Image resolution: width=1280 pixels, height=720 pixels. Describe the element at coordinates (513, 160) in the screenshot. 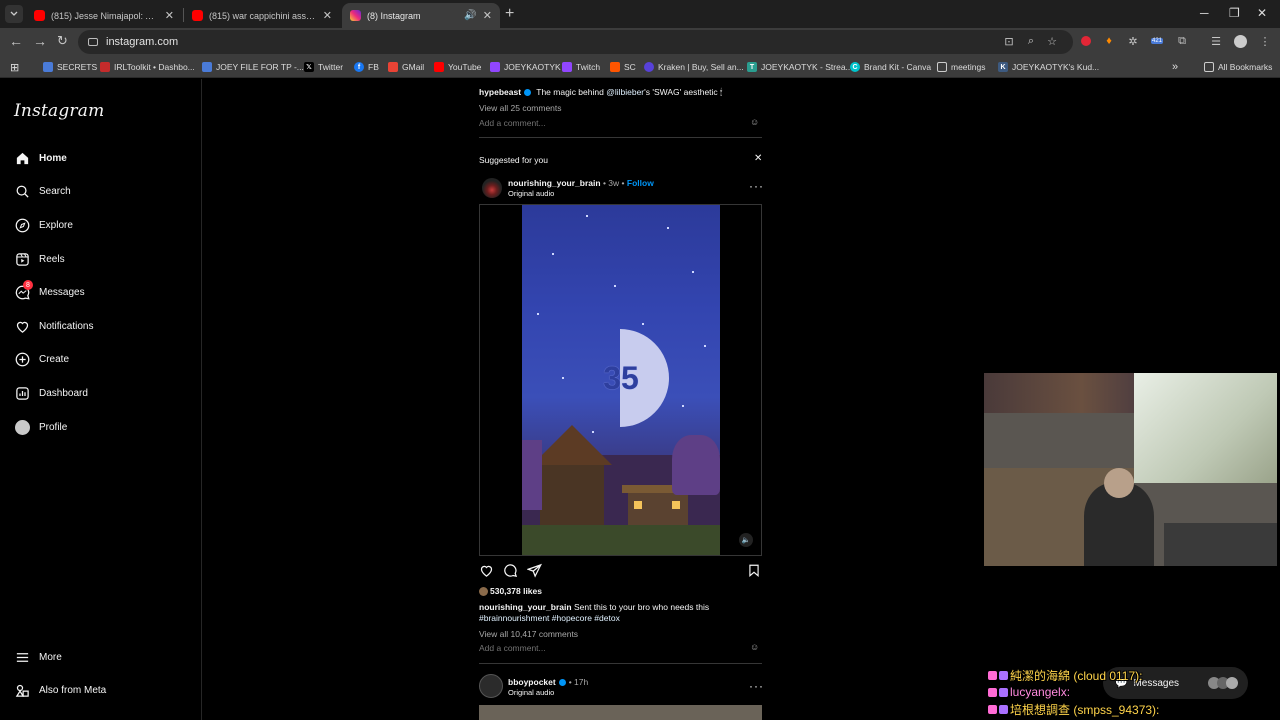

I see `suggested-header: Suggested for you` at that location.